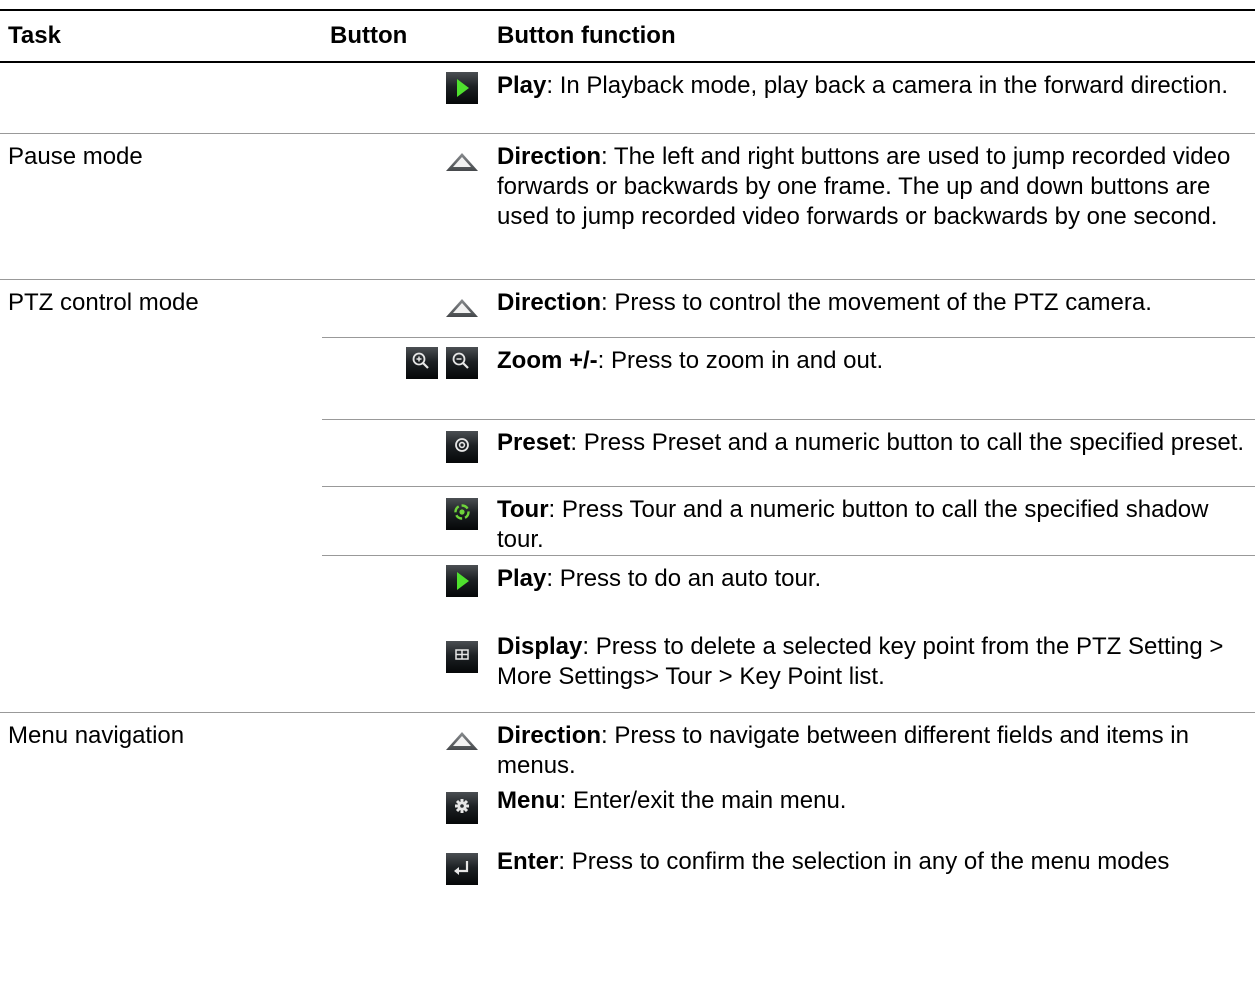 The image size is (1255, 990). Describe the element at coordinates (462, 869) in the screenshot. I see `enter-icon` at that location.